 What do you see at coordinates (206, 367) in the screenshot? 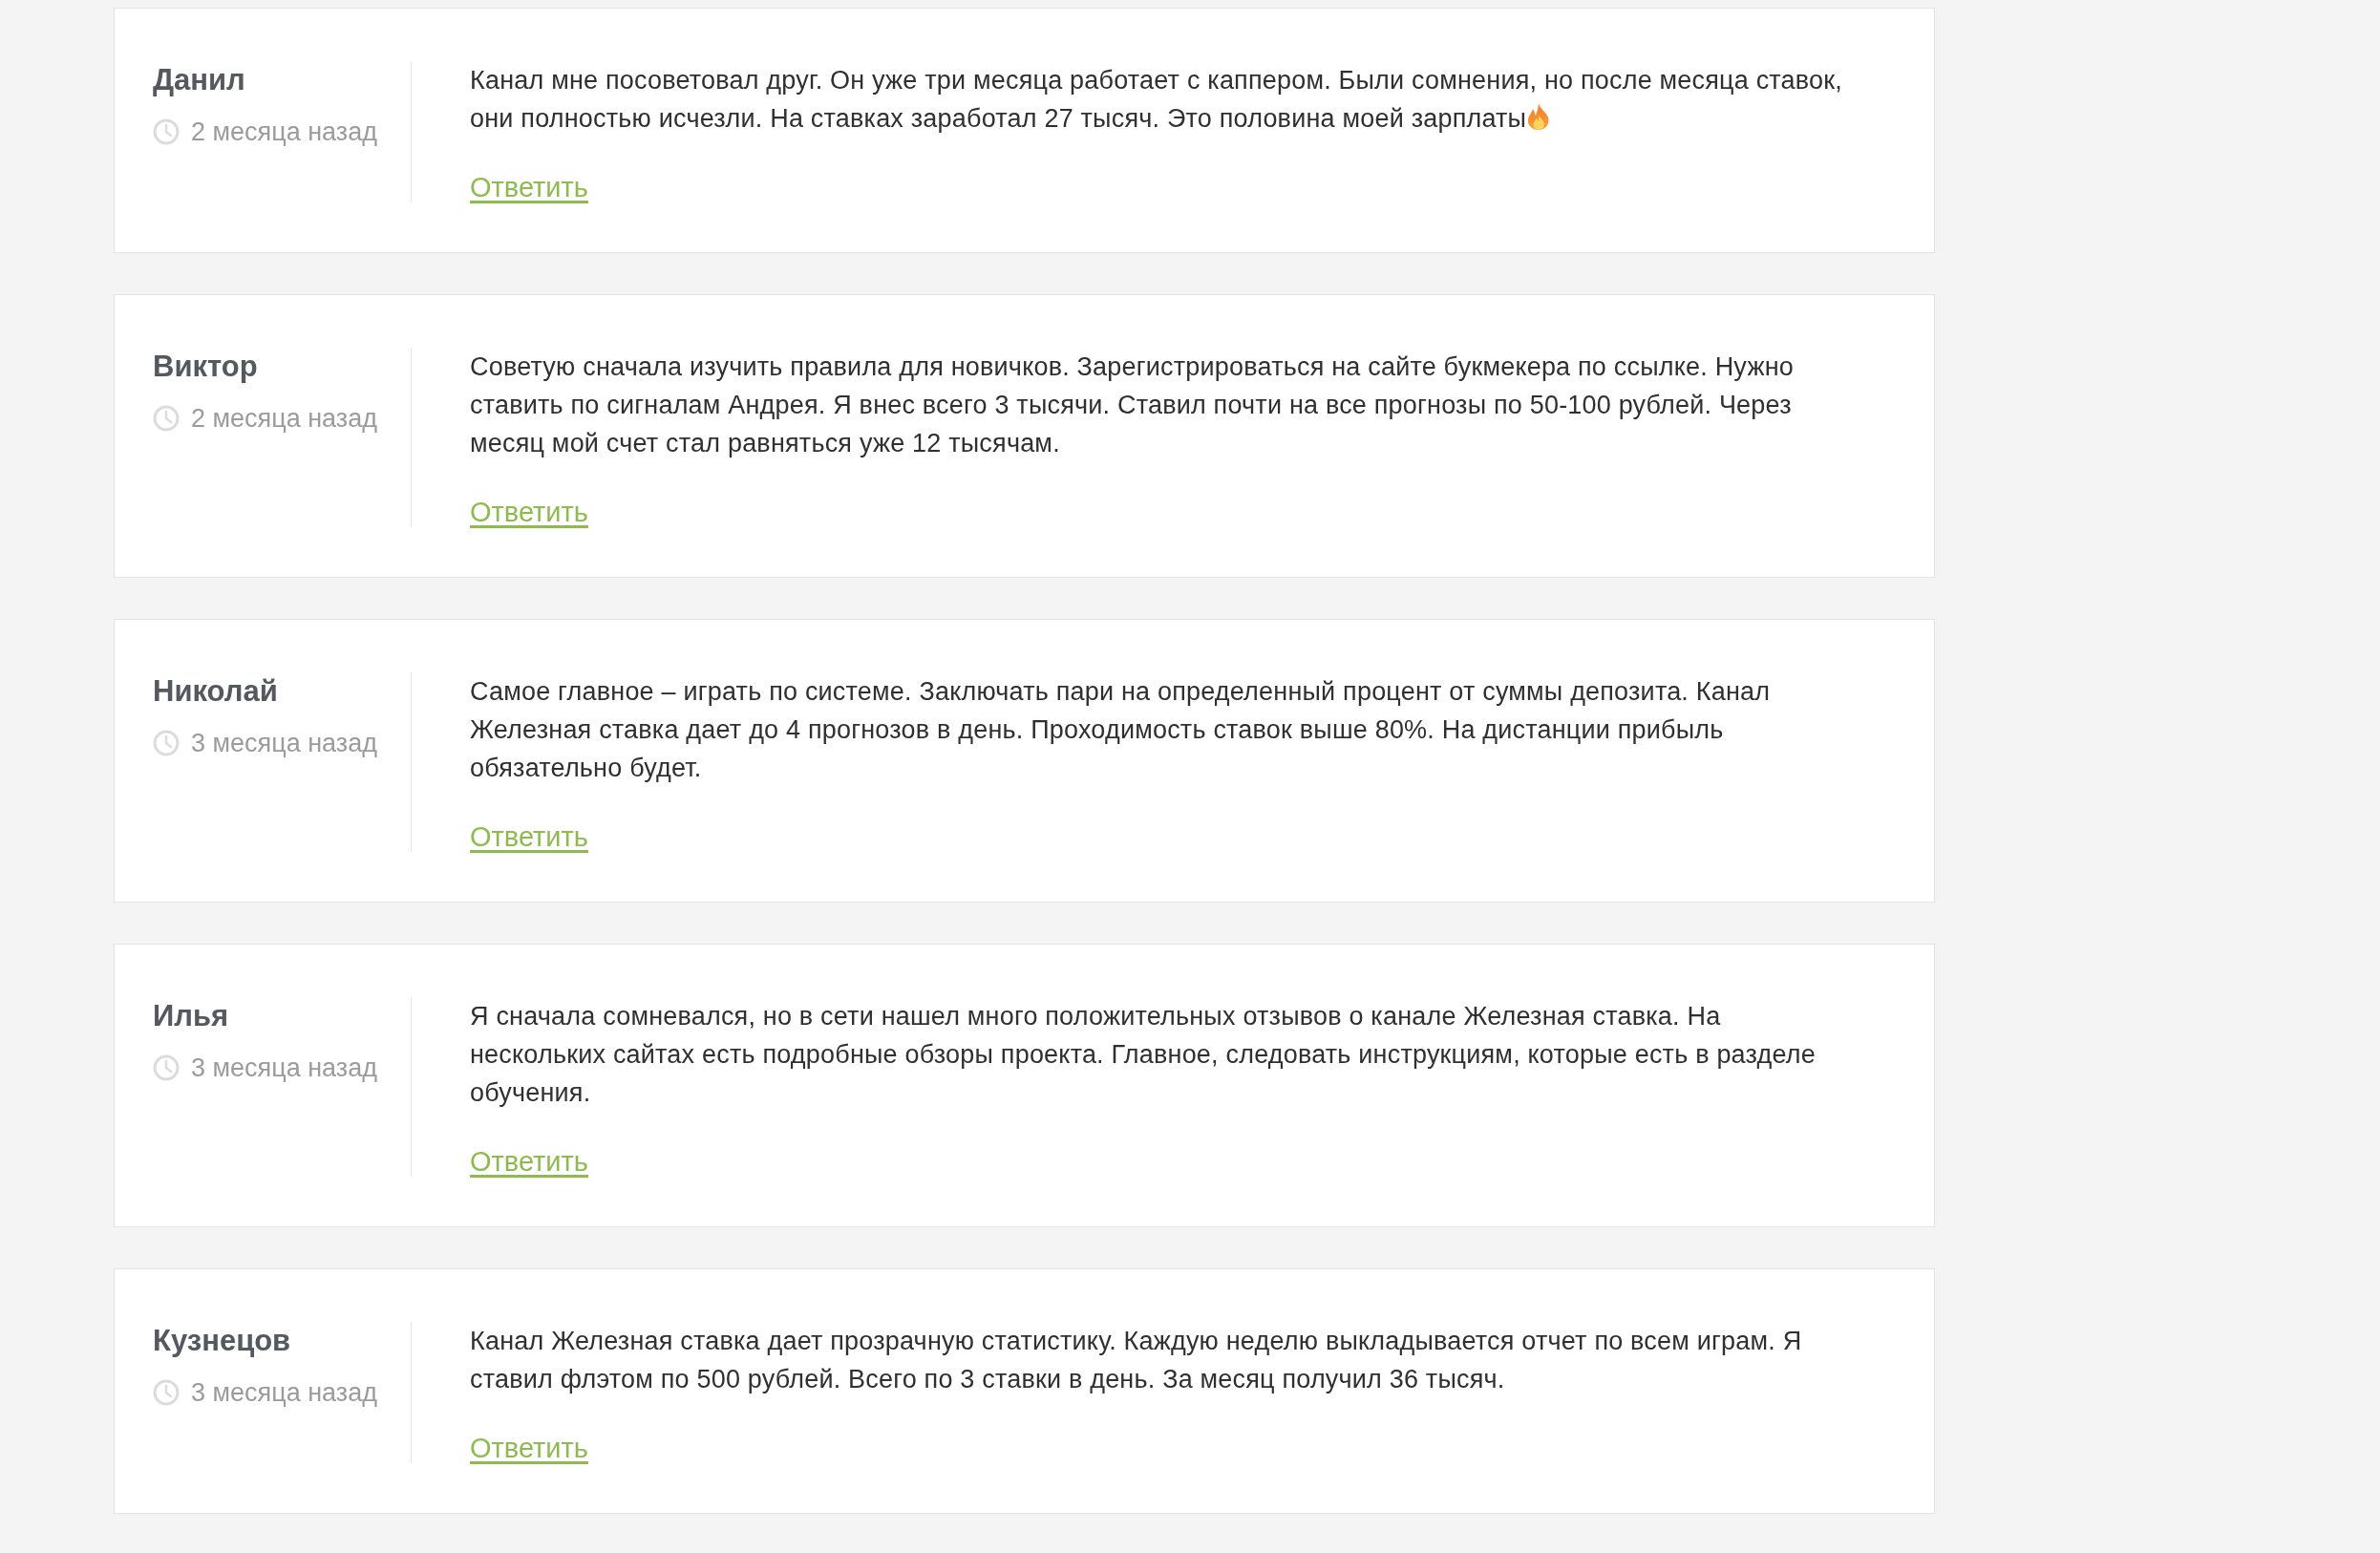
I see `author-name: Виктор` at bounding box center [206, 367].